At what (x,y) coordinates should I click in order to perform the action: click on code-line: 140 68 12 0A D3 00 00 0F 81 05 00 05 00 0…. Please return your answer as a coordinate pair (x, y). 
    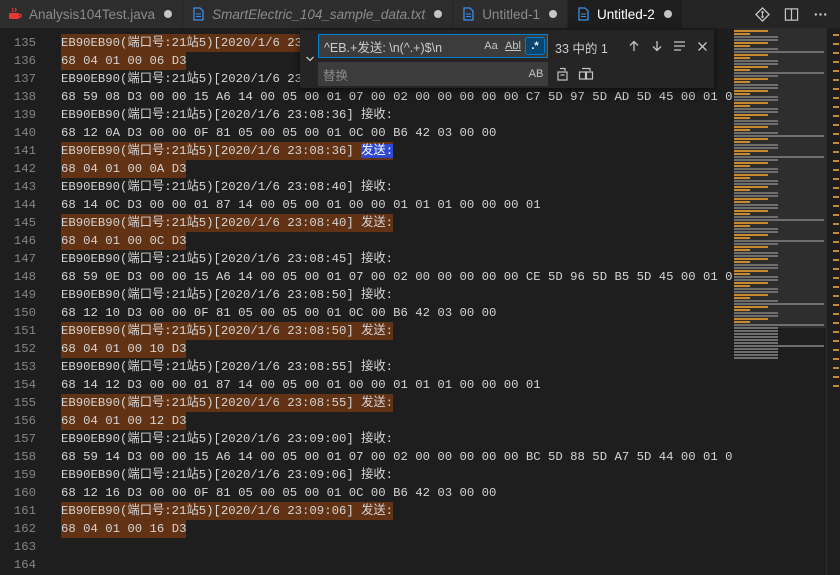
    Looking at the image, I should click on (366, 133).